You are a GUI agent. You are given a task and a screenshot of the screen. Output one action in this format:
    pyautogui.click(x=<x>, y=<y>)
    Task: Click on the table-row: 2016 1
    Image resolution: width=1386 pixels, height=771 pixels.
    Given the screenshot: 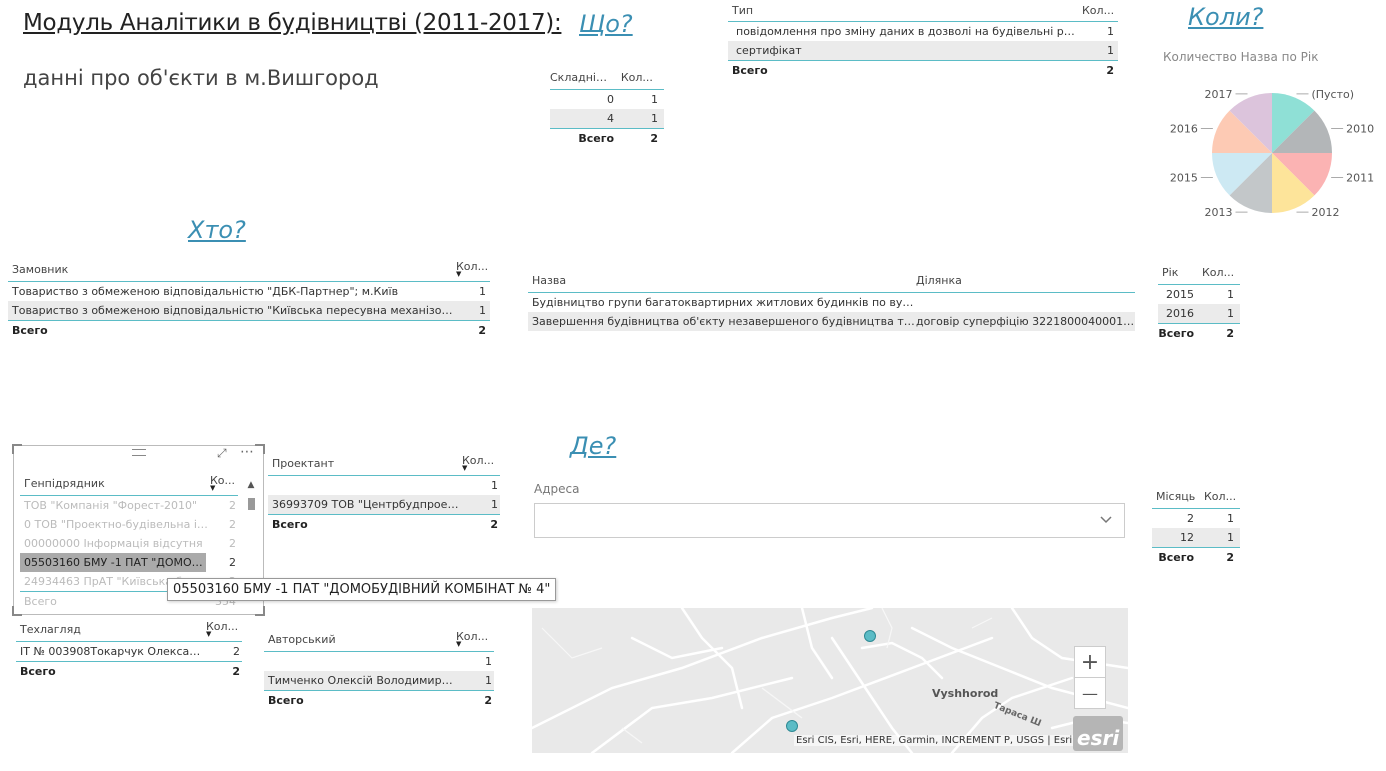 What is the action you would take?
    pyautogui.click(x=1199, y=314)
    